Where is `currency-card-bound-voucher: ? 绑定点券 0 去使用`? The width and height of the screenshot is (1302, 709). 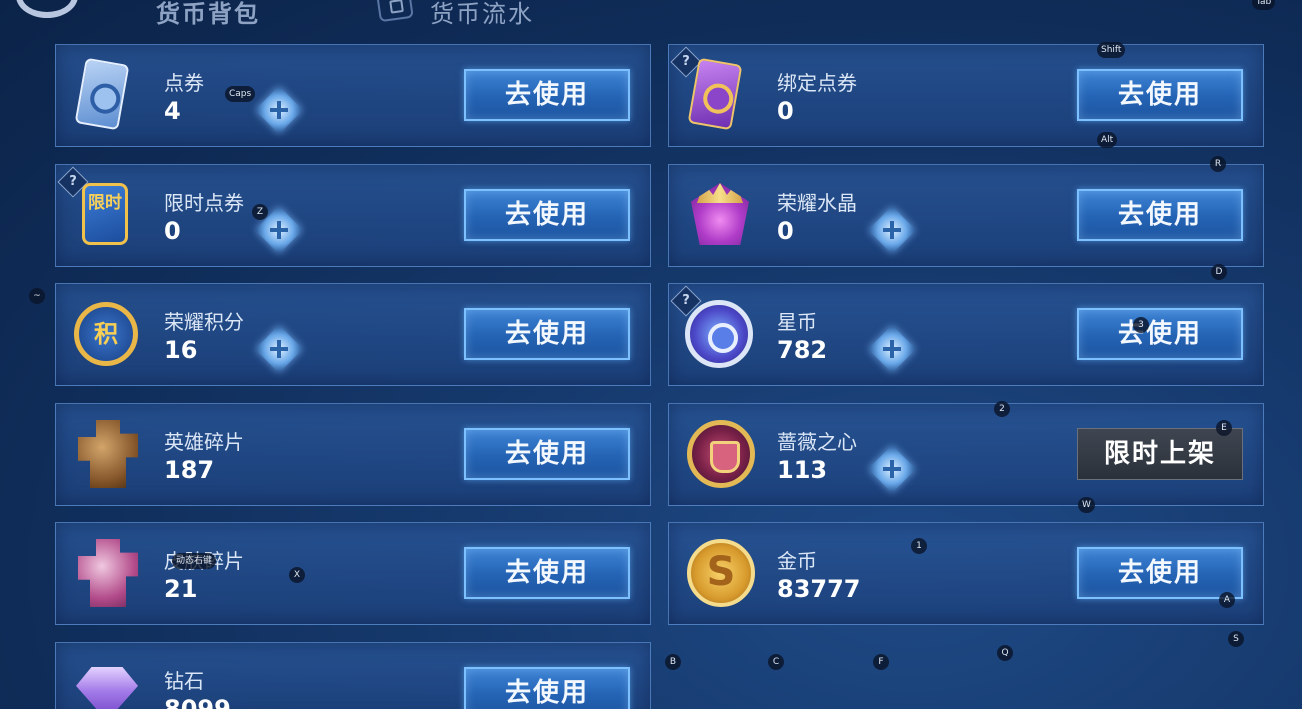 currency-card-bound-voucher: ? 绑定点券 0 去使用 is located at coordinates (966, 95).